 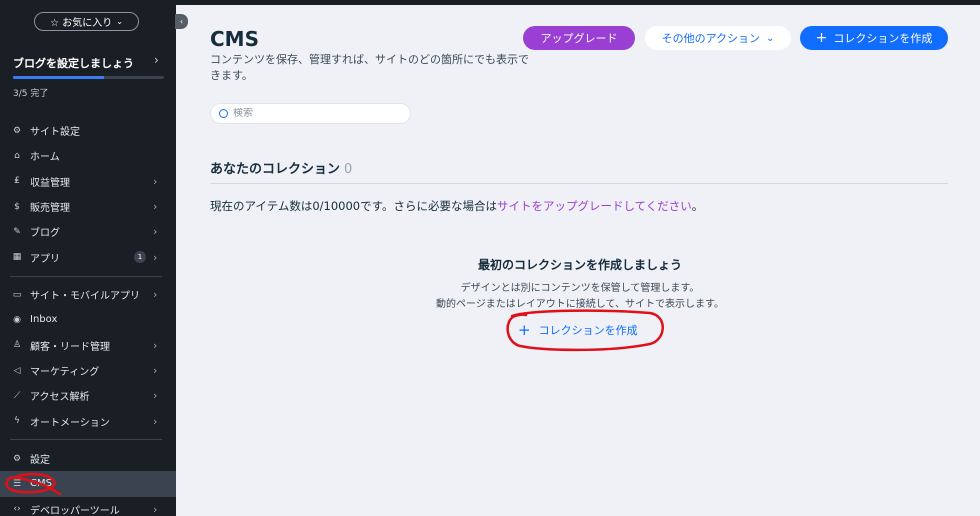 What do you see at coordinates (88, 319) in the screenshot?
I see `sidebar-item-inbox: ◉ Inbox` at bounding box center [88, 319].